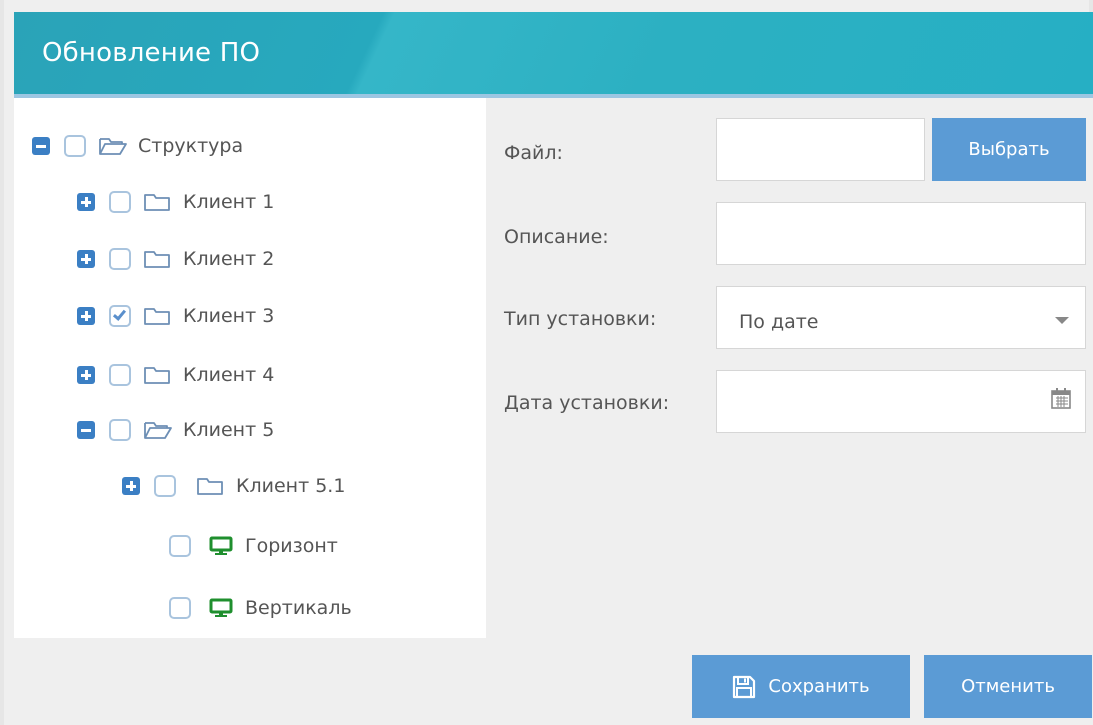 Image resolution: width=1093 pixels, height=725 pixels. What do you see at coordinates (533, 153) in the screenshot?
I see `file-label: Файл:` at bounding box center [533, 153].